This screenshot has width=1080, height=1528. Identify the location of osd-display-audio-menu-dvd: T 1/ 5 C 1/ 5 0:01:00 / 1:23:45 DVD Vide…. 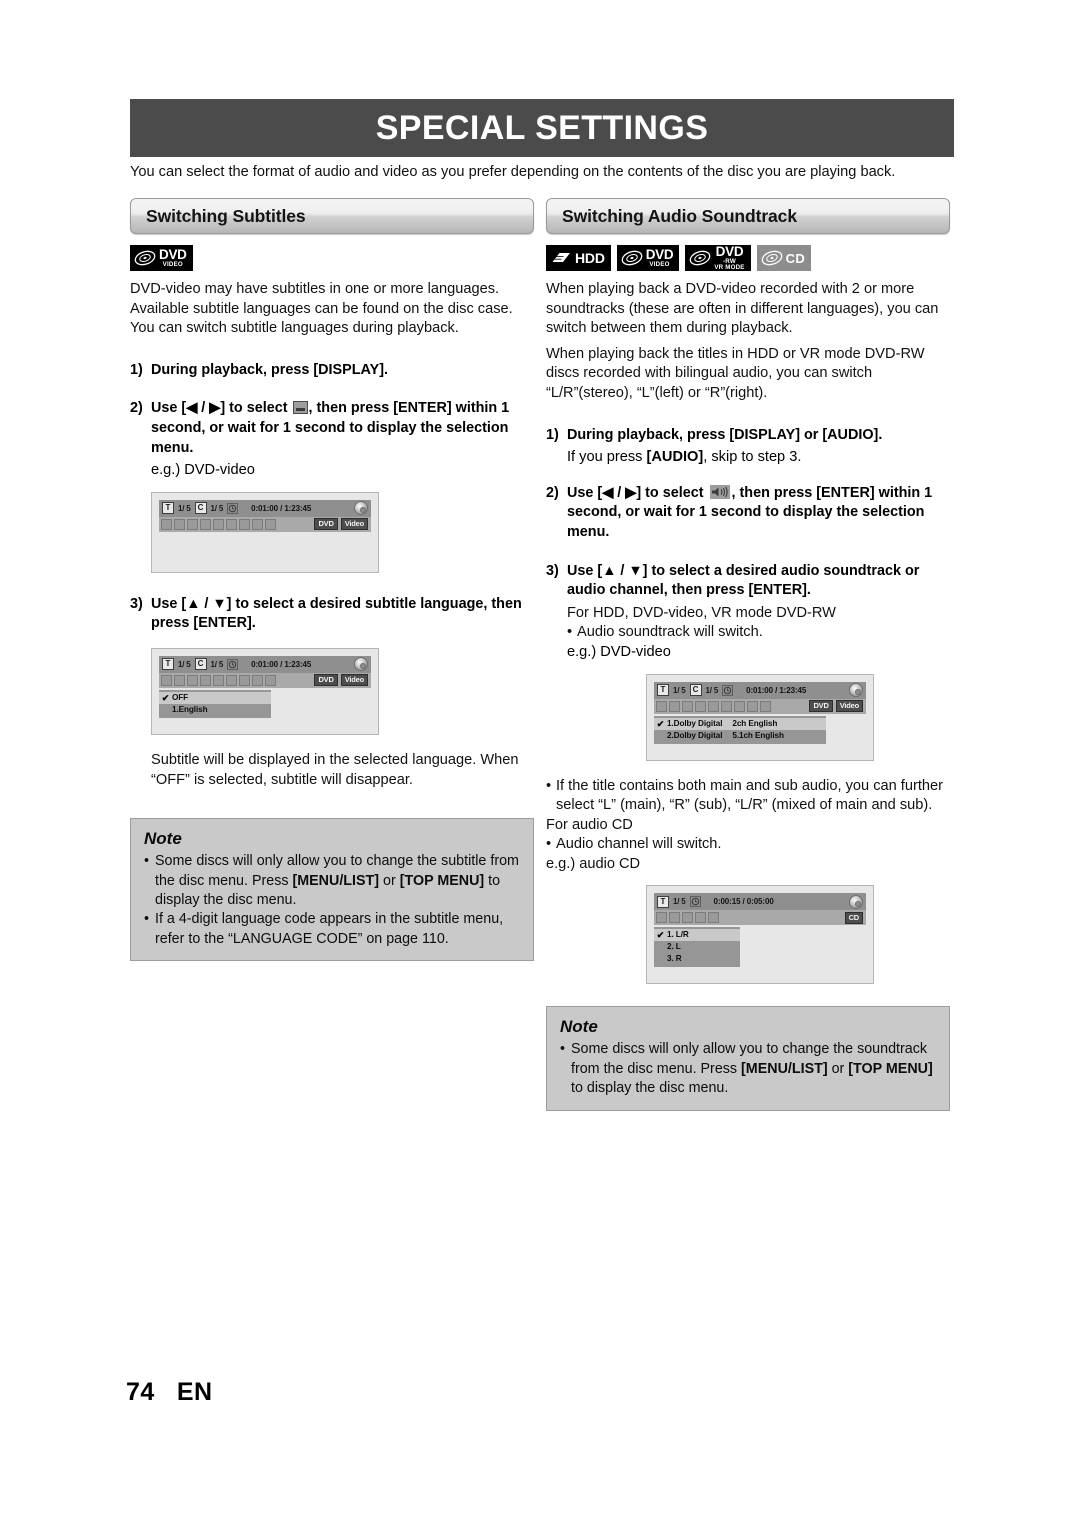
(760, 717).